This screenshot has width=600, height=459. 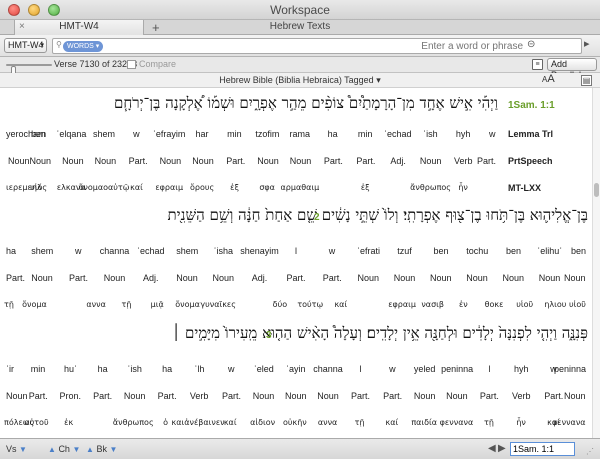 I want to click on interlinear-cell: ἄνθρωπος, so click(x=430, y=187).